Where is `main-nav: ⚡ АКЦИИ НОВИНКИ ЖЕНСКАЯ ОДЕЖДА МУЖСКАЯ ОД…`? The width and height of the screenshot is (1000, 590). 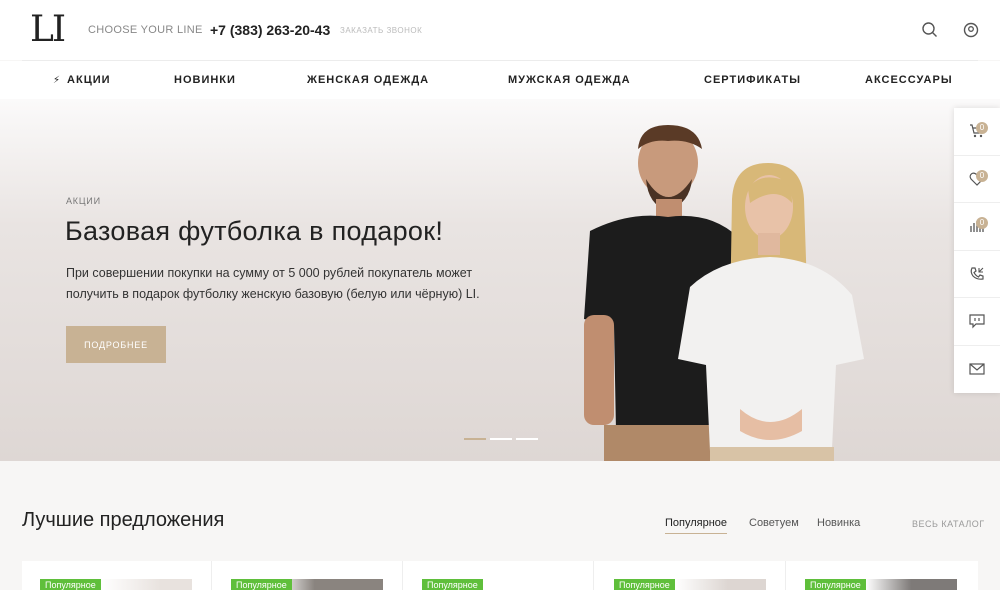 main-nav: ⚡ АКЦИИ НОВИНКИ ЖЕНСКАЯ ОДЕЖДА МУЖСКАЯ ОД… is located at coordinates (500, 80).